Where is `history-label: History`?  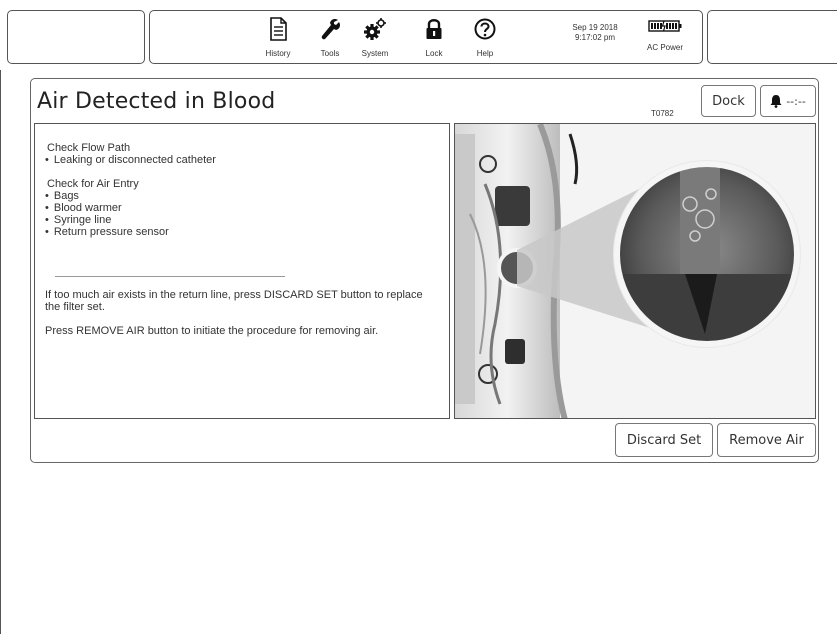 history-label: History is located at coordinates (278, 53).